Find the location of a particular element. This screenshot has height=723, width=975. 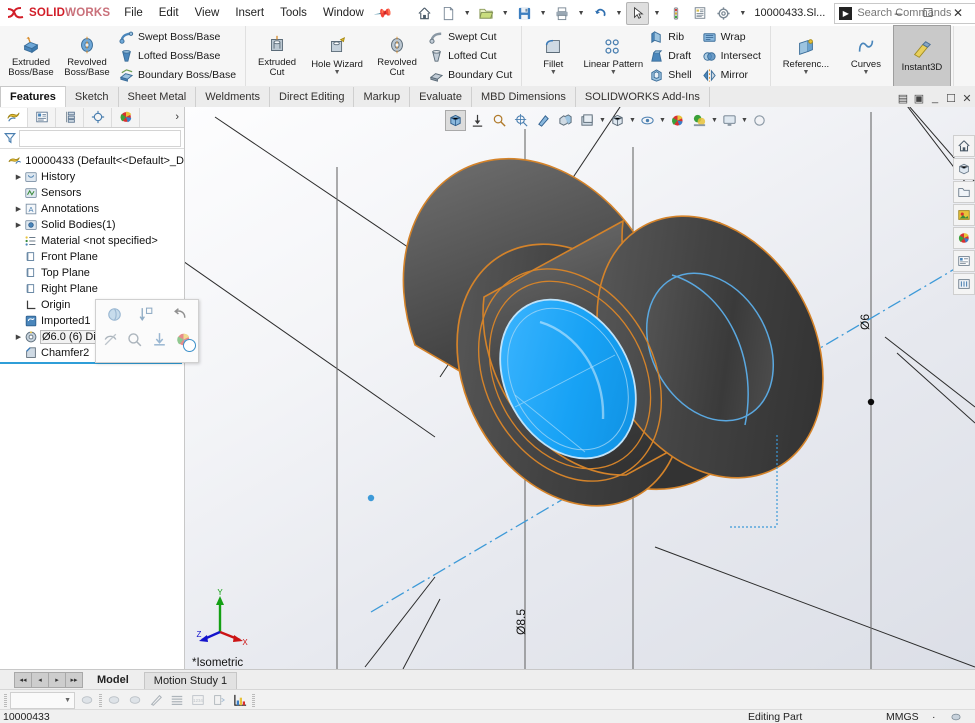

section-view-icon is located at coordinates (521, 120).